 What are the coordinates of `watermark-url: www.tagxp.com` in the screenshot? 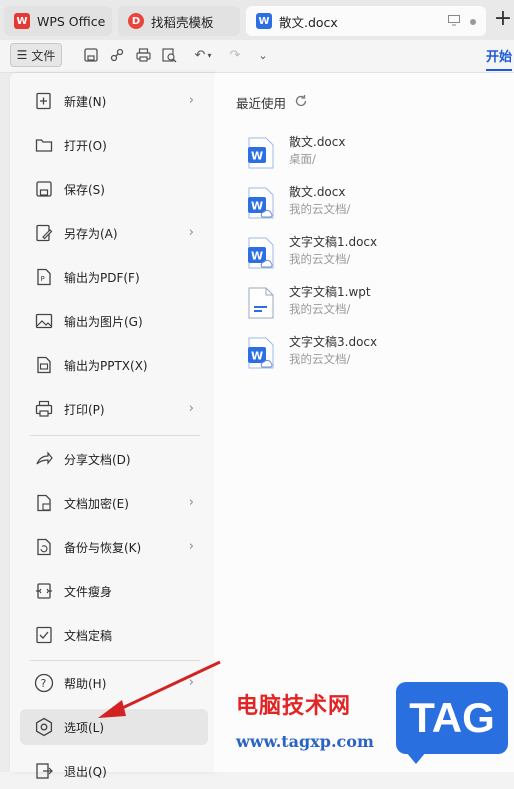 It's located at (305, 741).